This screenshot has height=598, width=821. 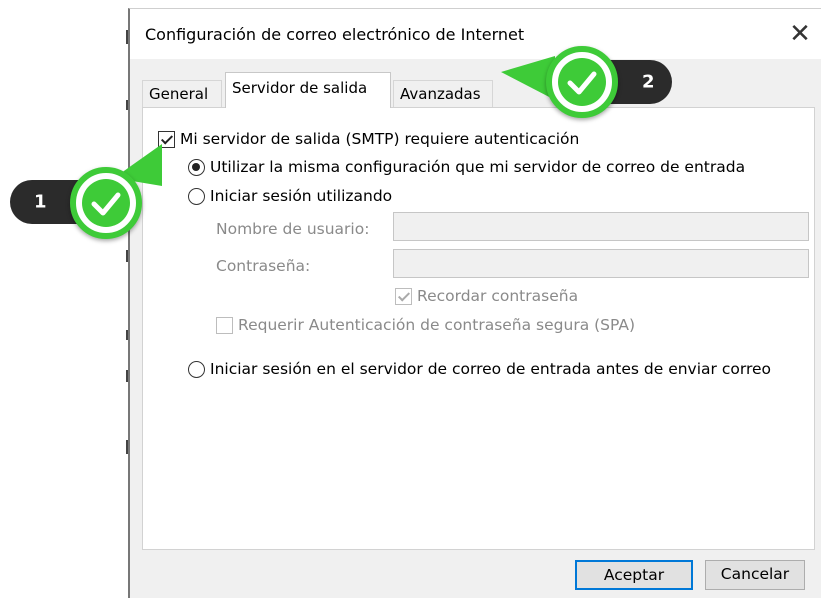 I want to click on password-field, so click(x=601, y=263).